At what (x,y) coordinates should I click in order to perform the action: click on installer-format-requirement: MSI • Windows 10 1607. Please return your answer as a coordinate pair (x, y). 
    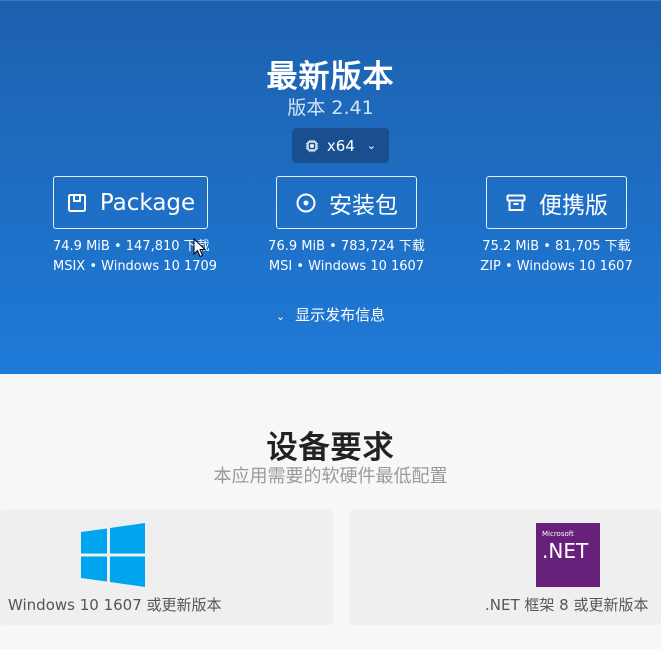
    Looking at the image, I should click on (346, 266).